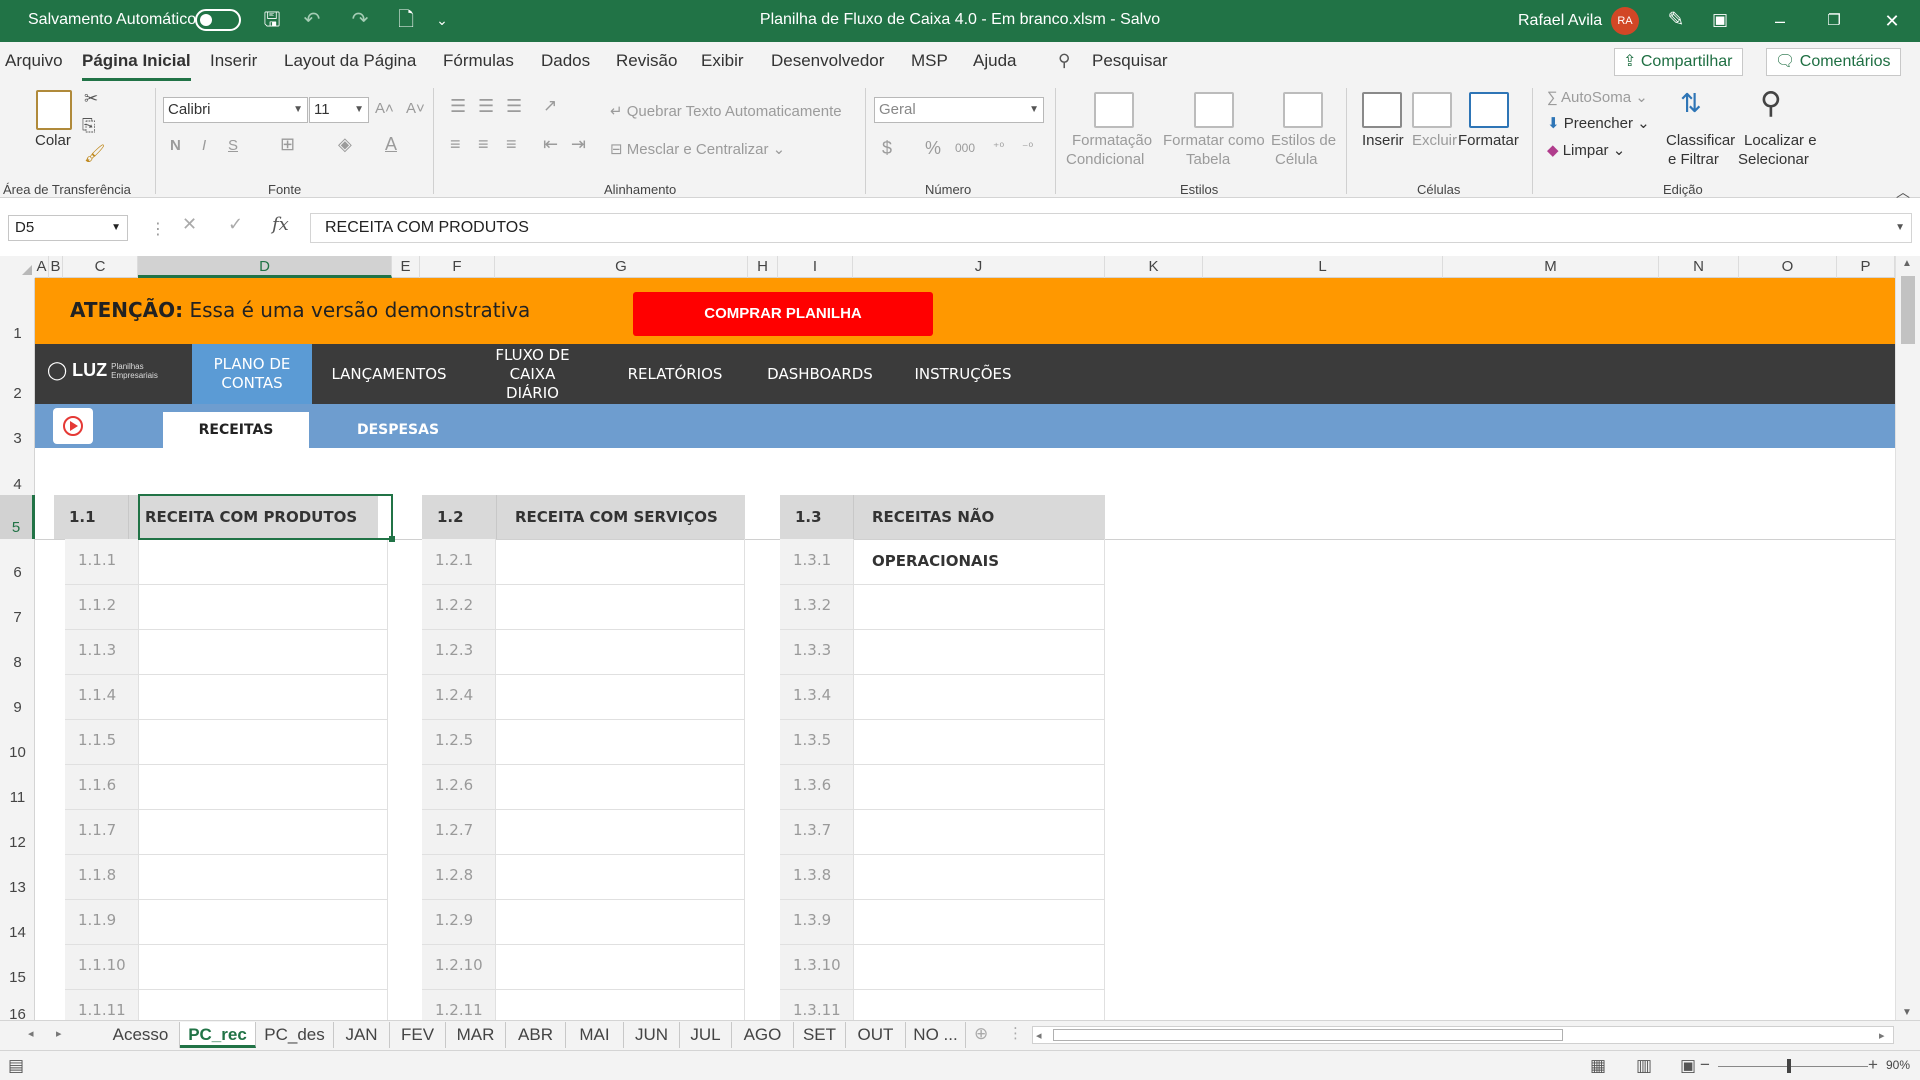 This screenshot has height=1080, width=1920. Describe the element at coordinates (1780, 21) in the screenshot. I see `minimize-button: –` at that location.